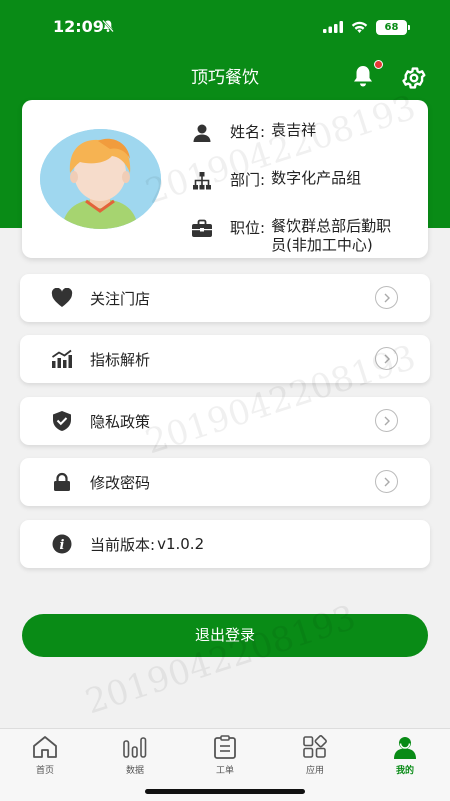 The width and height of the screenshot is (450, 801). I want to click on tab-data: 数据, so click(135, 755).